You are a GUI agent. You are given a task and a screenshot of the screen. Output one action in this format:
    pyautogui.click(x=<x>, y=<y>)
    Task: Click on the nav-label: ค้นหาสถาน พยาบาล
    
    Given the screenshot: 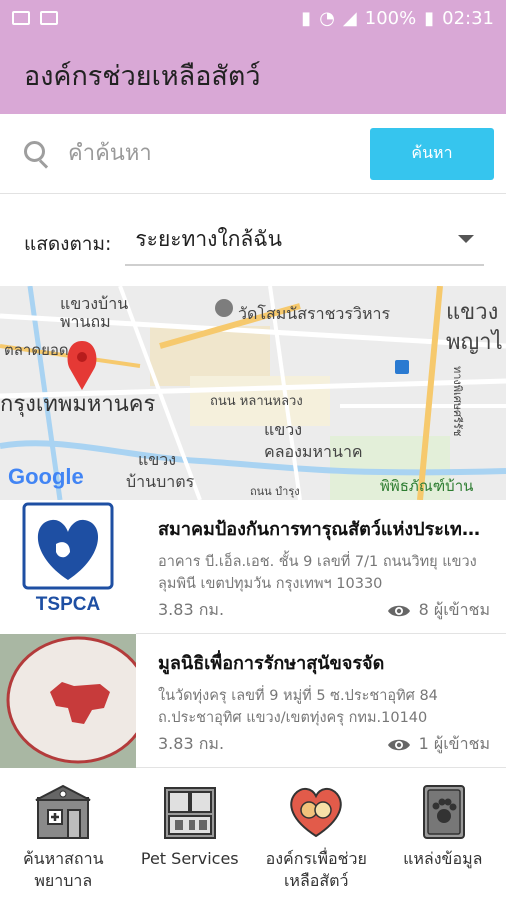 What is the action you would take?
    pyautogui.click(x=63, y=869)
    